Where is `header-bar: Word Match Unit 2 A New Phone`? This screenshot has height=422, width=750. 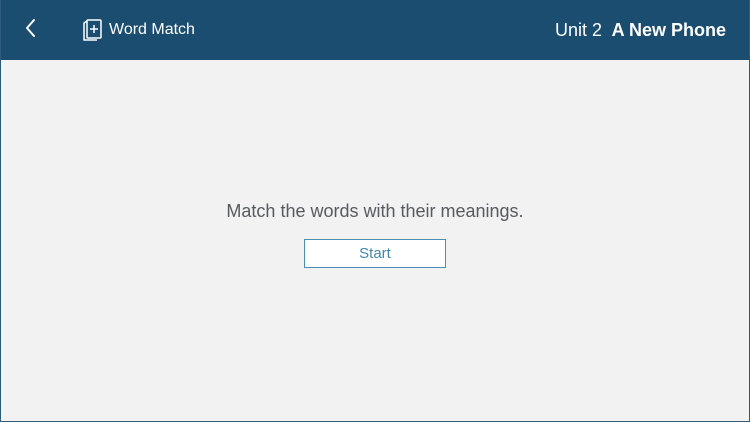
header-bar: Word Match Unit 2 A New Phone is located at coordinates (375, 30).